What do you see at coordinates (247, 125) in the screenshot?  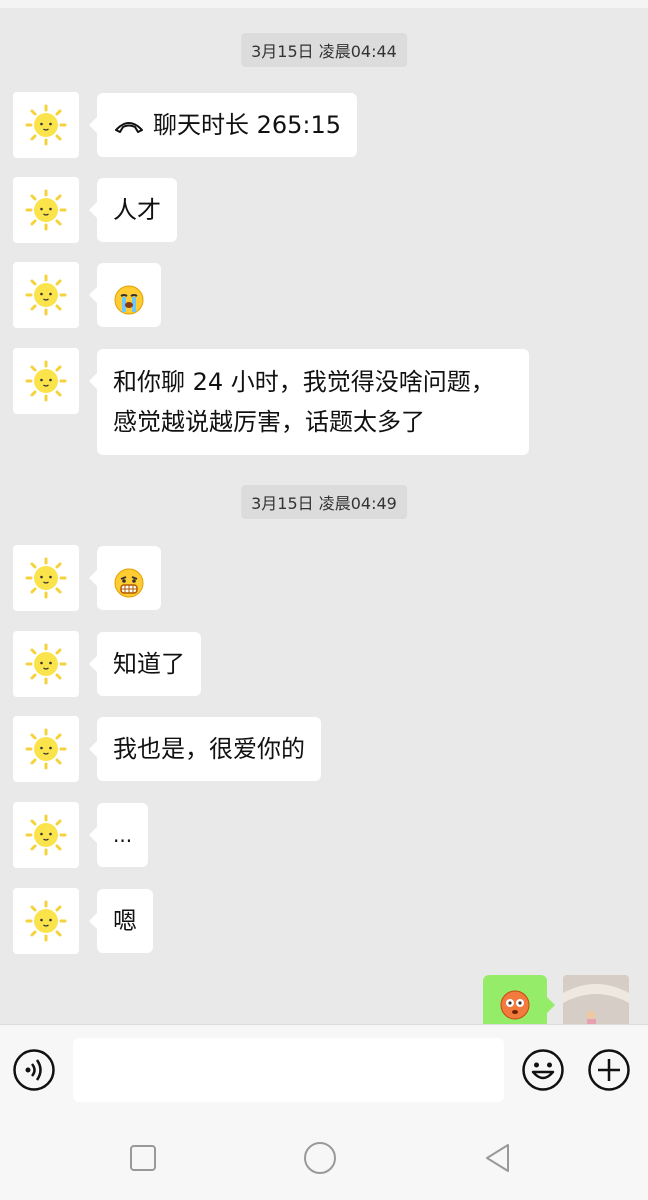 I see `call-duration-text: 聊天时长 265:15` at bounding box center [247, 125].